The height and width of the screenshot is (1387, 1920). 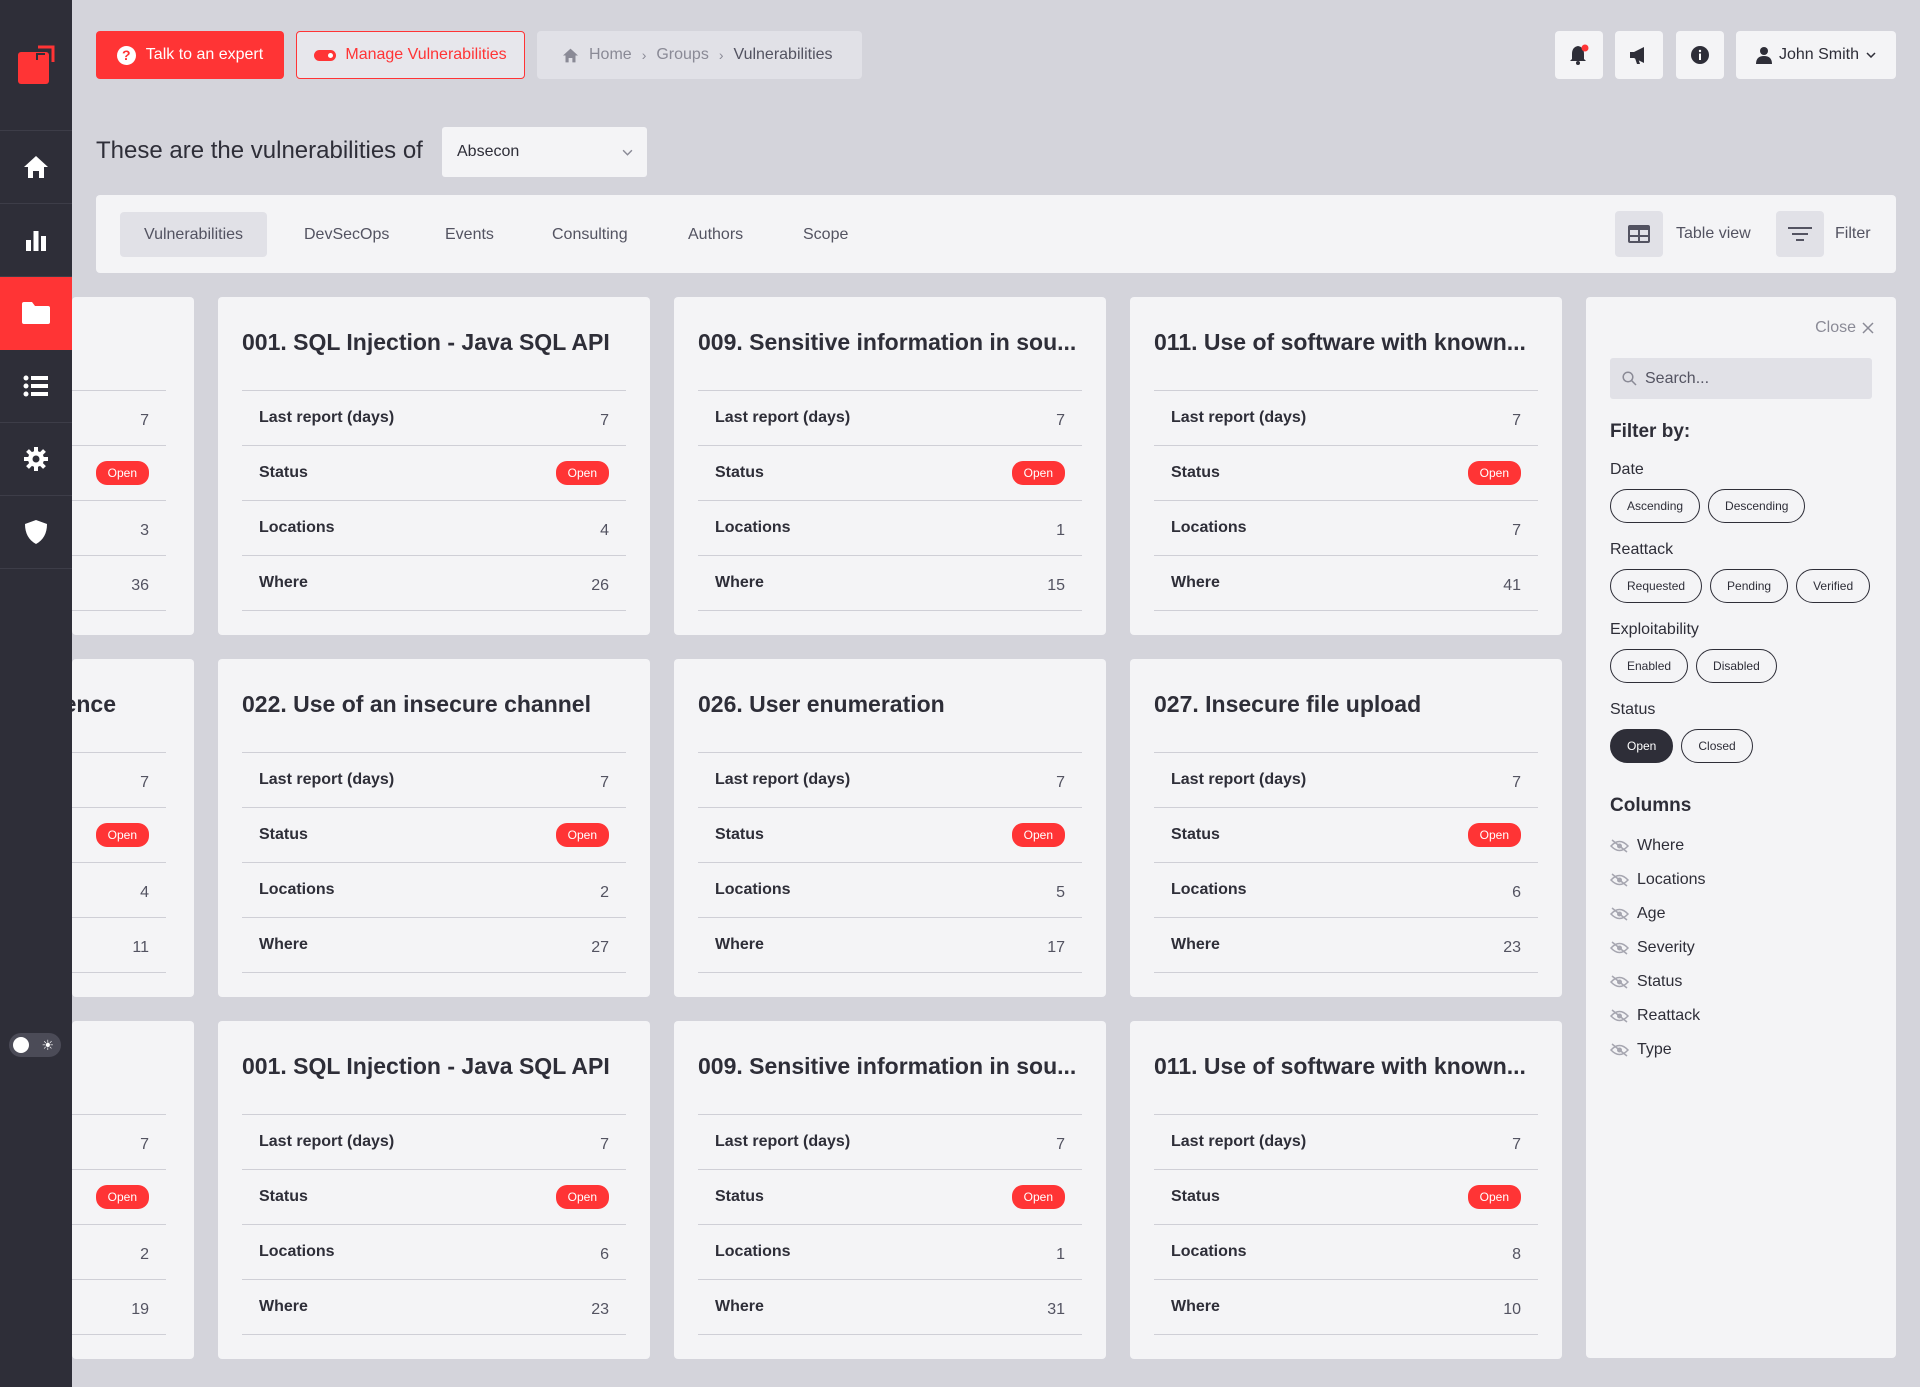 I want to click on sidebar-item-analytics, so click(x=36, y=240).